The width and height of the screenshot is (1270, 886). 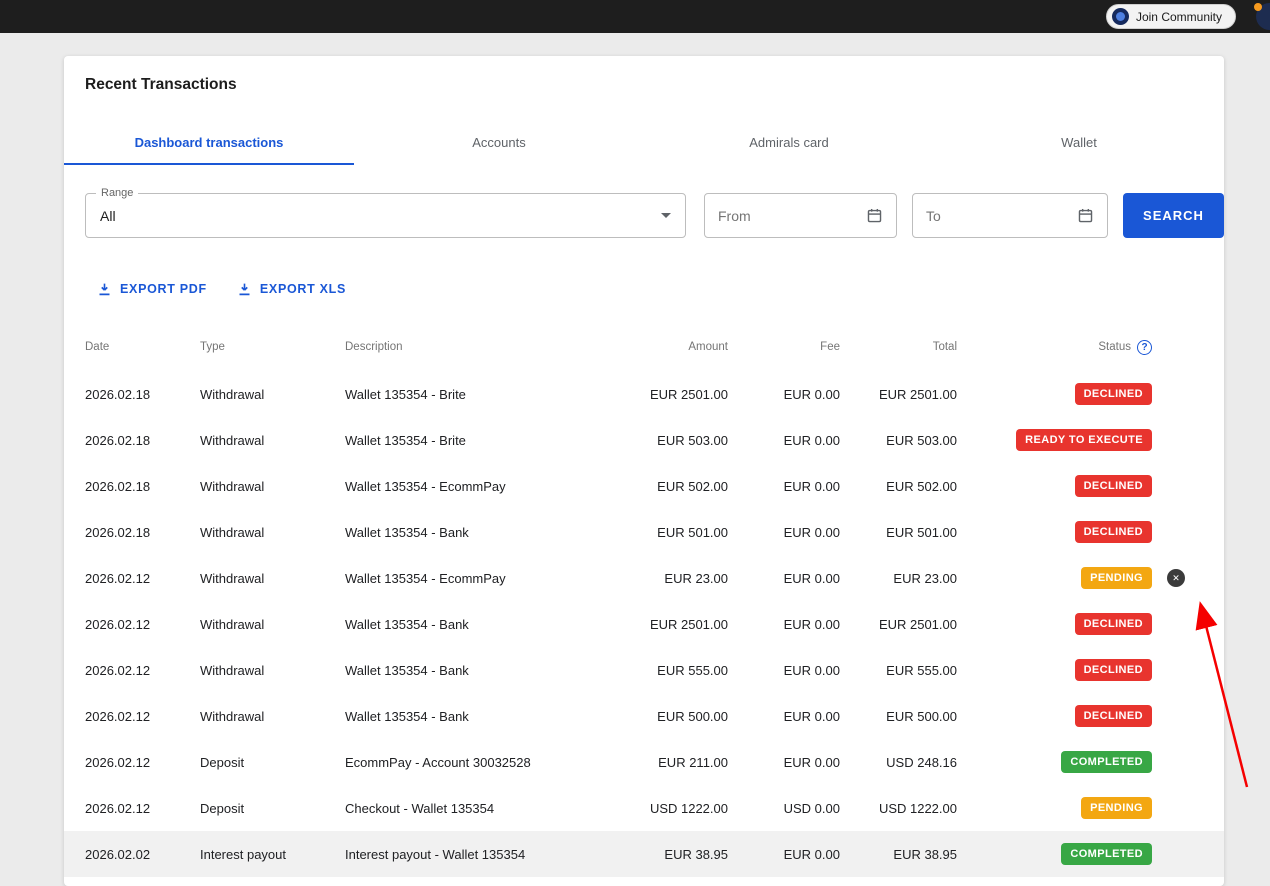 What do you see at coordinates (97, 347) in the screenshot?
I see `header-date: Date` at bounding box center [97, 347].